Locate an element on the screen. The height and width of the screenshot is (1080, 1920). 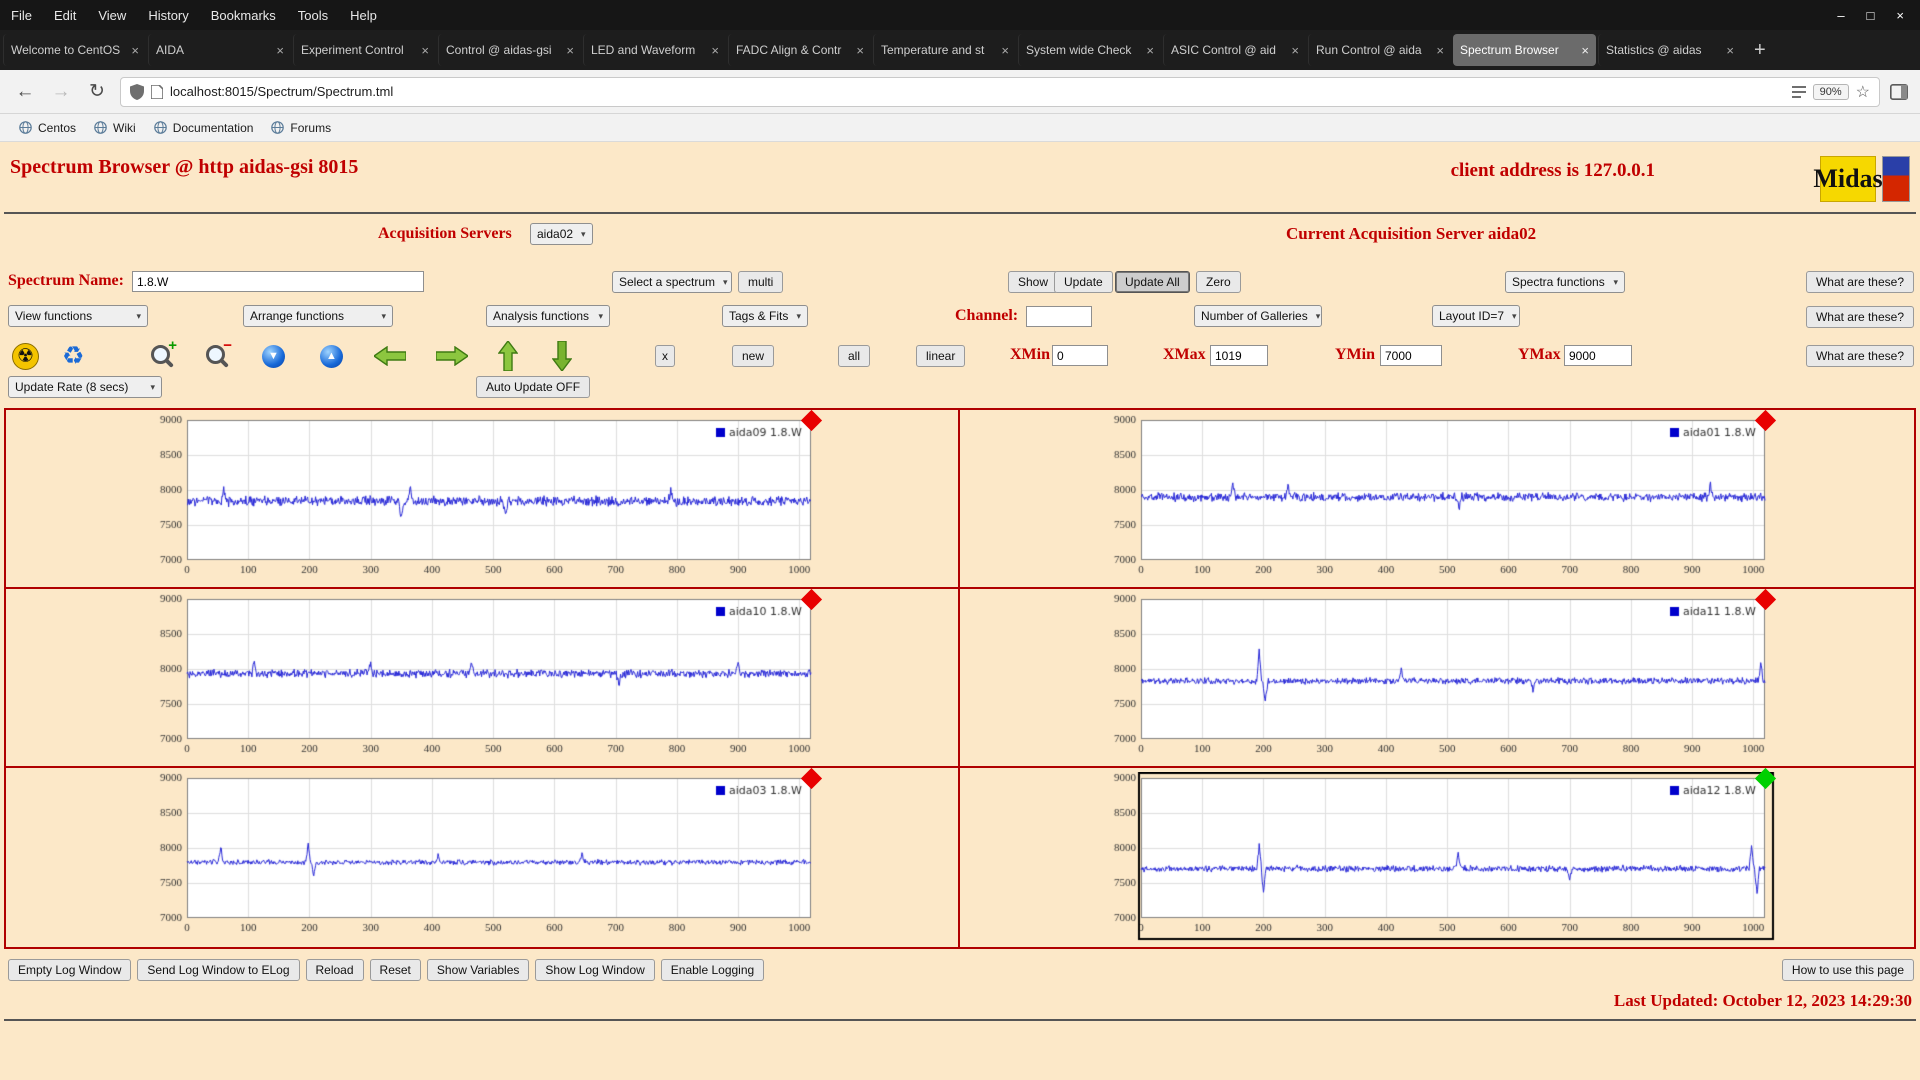
menu-file: File is located at coordinates (21, 15).